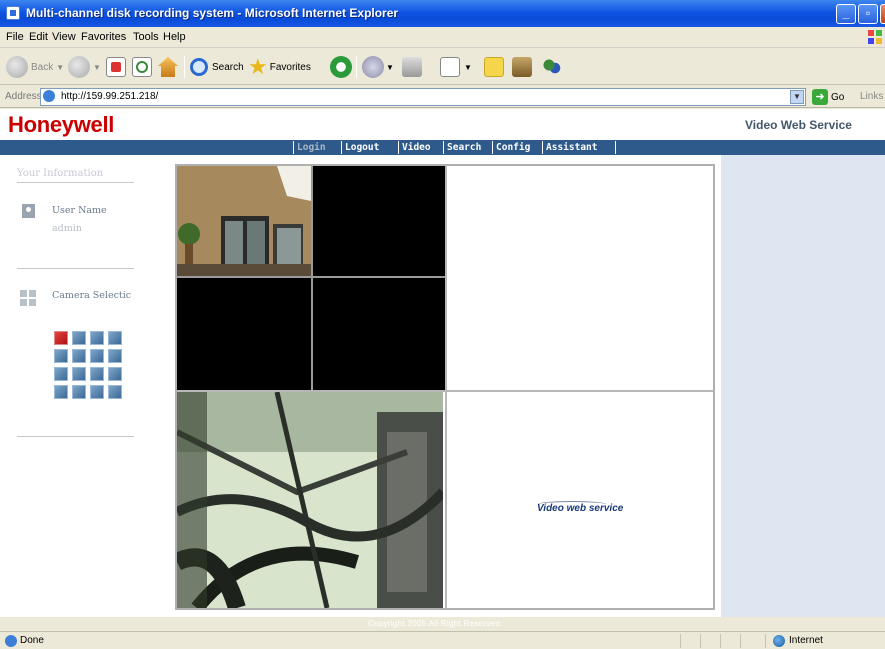 This screenshot has height=649, width=885. I want to click on menu-help: Help, so click(174, 37).